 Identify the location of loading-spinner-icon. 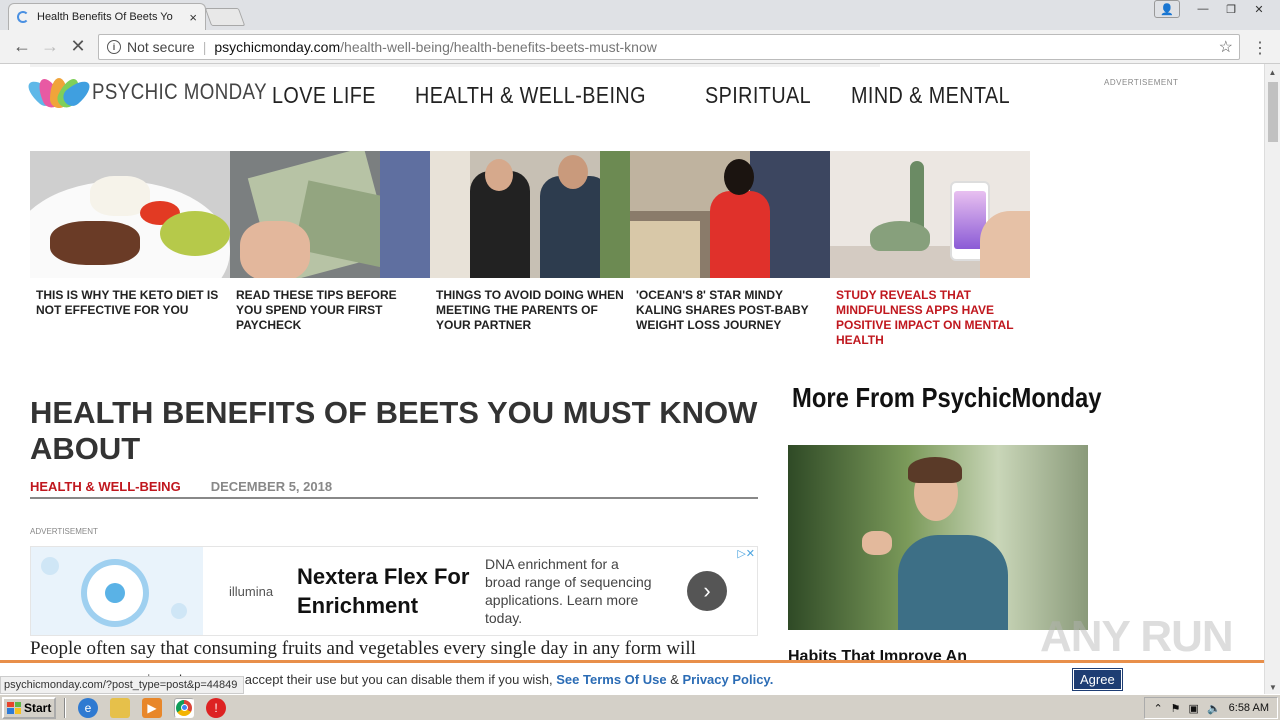
(23, 17).